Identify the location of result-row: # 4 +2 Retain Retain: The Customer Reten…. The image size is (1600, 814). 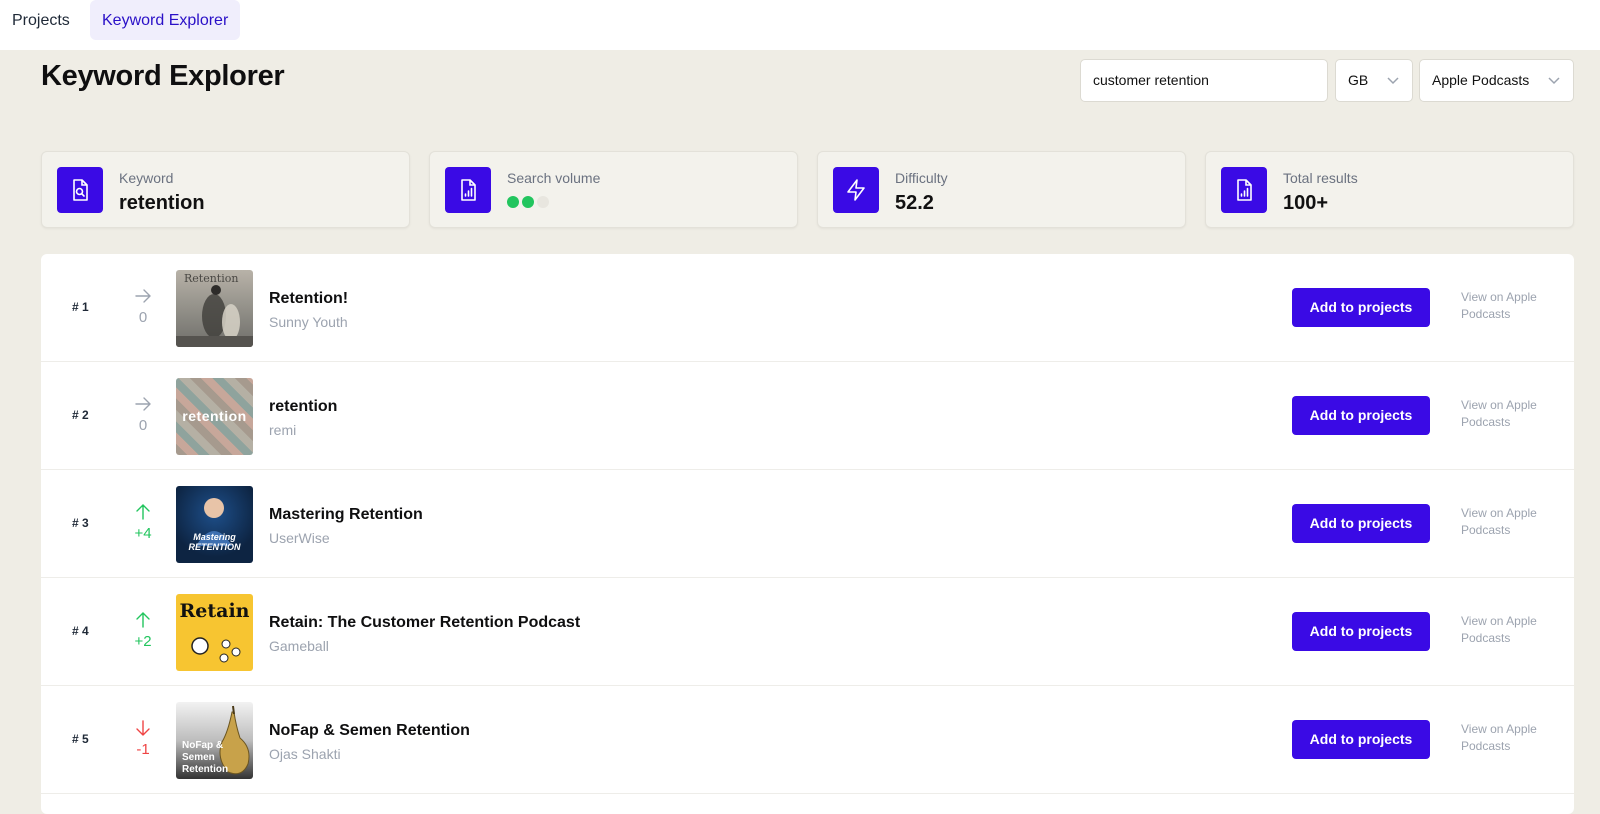
(807, 632).